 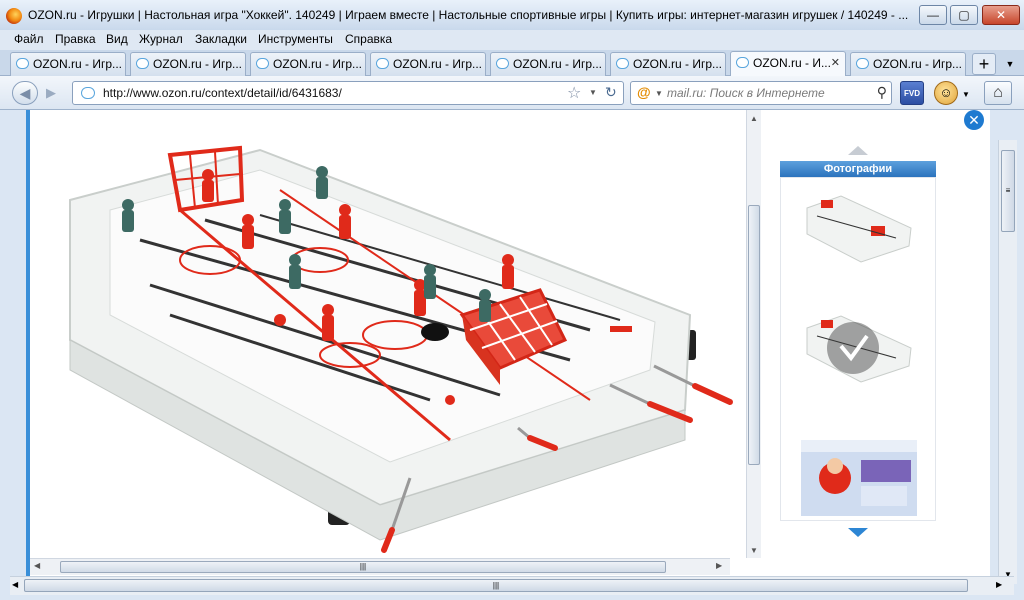 I want to click on maximize-button: ▢, so click(x=964, y=15).